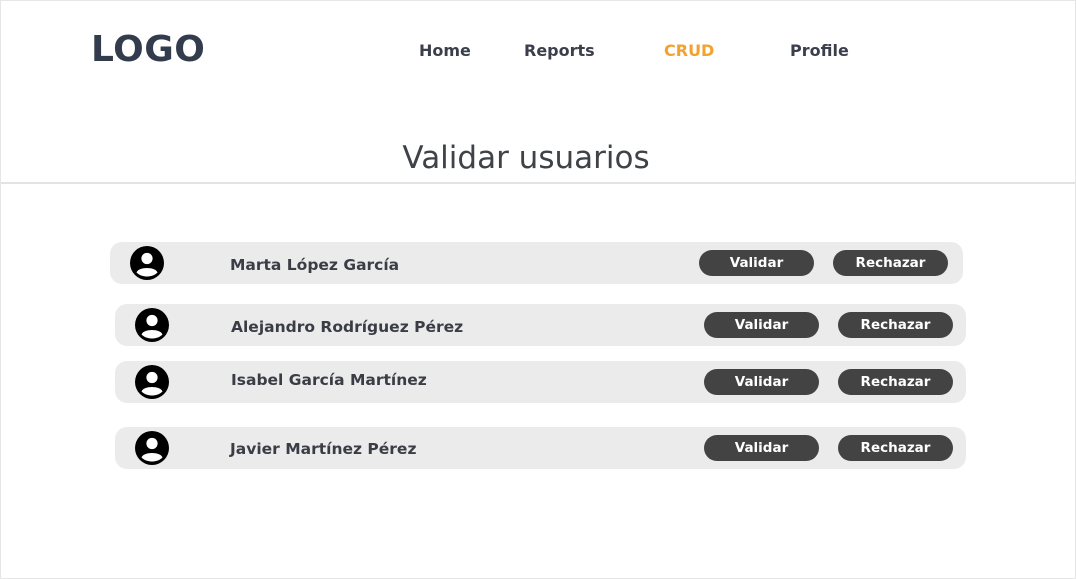 This screenshot has height=579, width=1076. I want to click on nav-item-home: Home, so click(445, 51).